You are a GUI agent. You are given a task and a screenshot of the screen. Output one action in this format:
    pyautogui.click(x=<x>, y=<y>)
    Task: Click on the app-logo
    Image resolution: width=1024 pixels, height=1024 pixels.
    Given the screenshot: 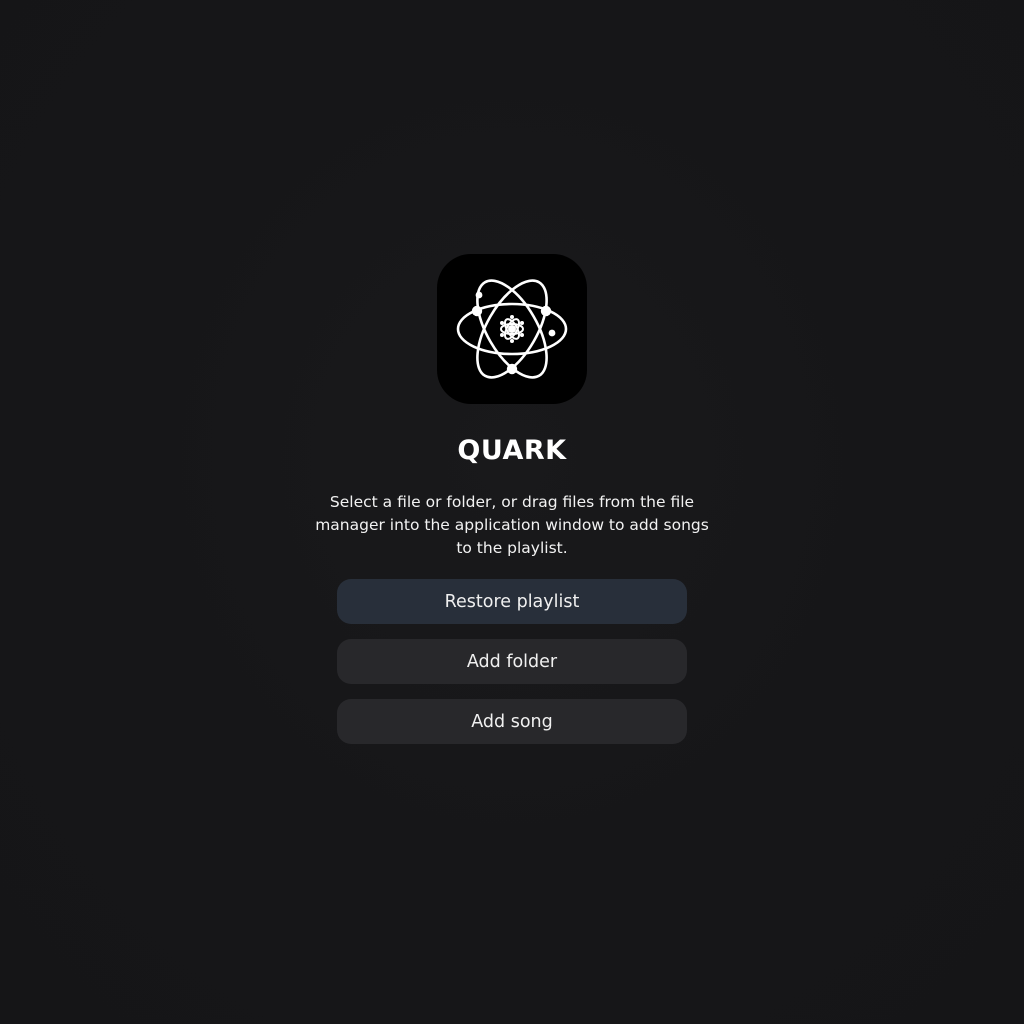 What is the action you would take?
    pyautogui.click(x=512, y=329)
    